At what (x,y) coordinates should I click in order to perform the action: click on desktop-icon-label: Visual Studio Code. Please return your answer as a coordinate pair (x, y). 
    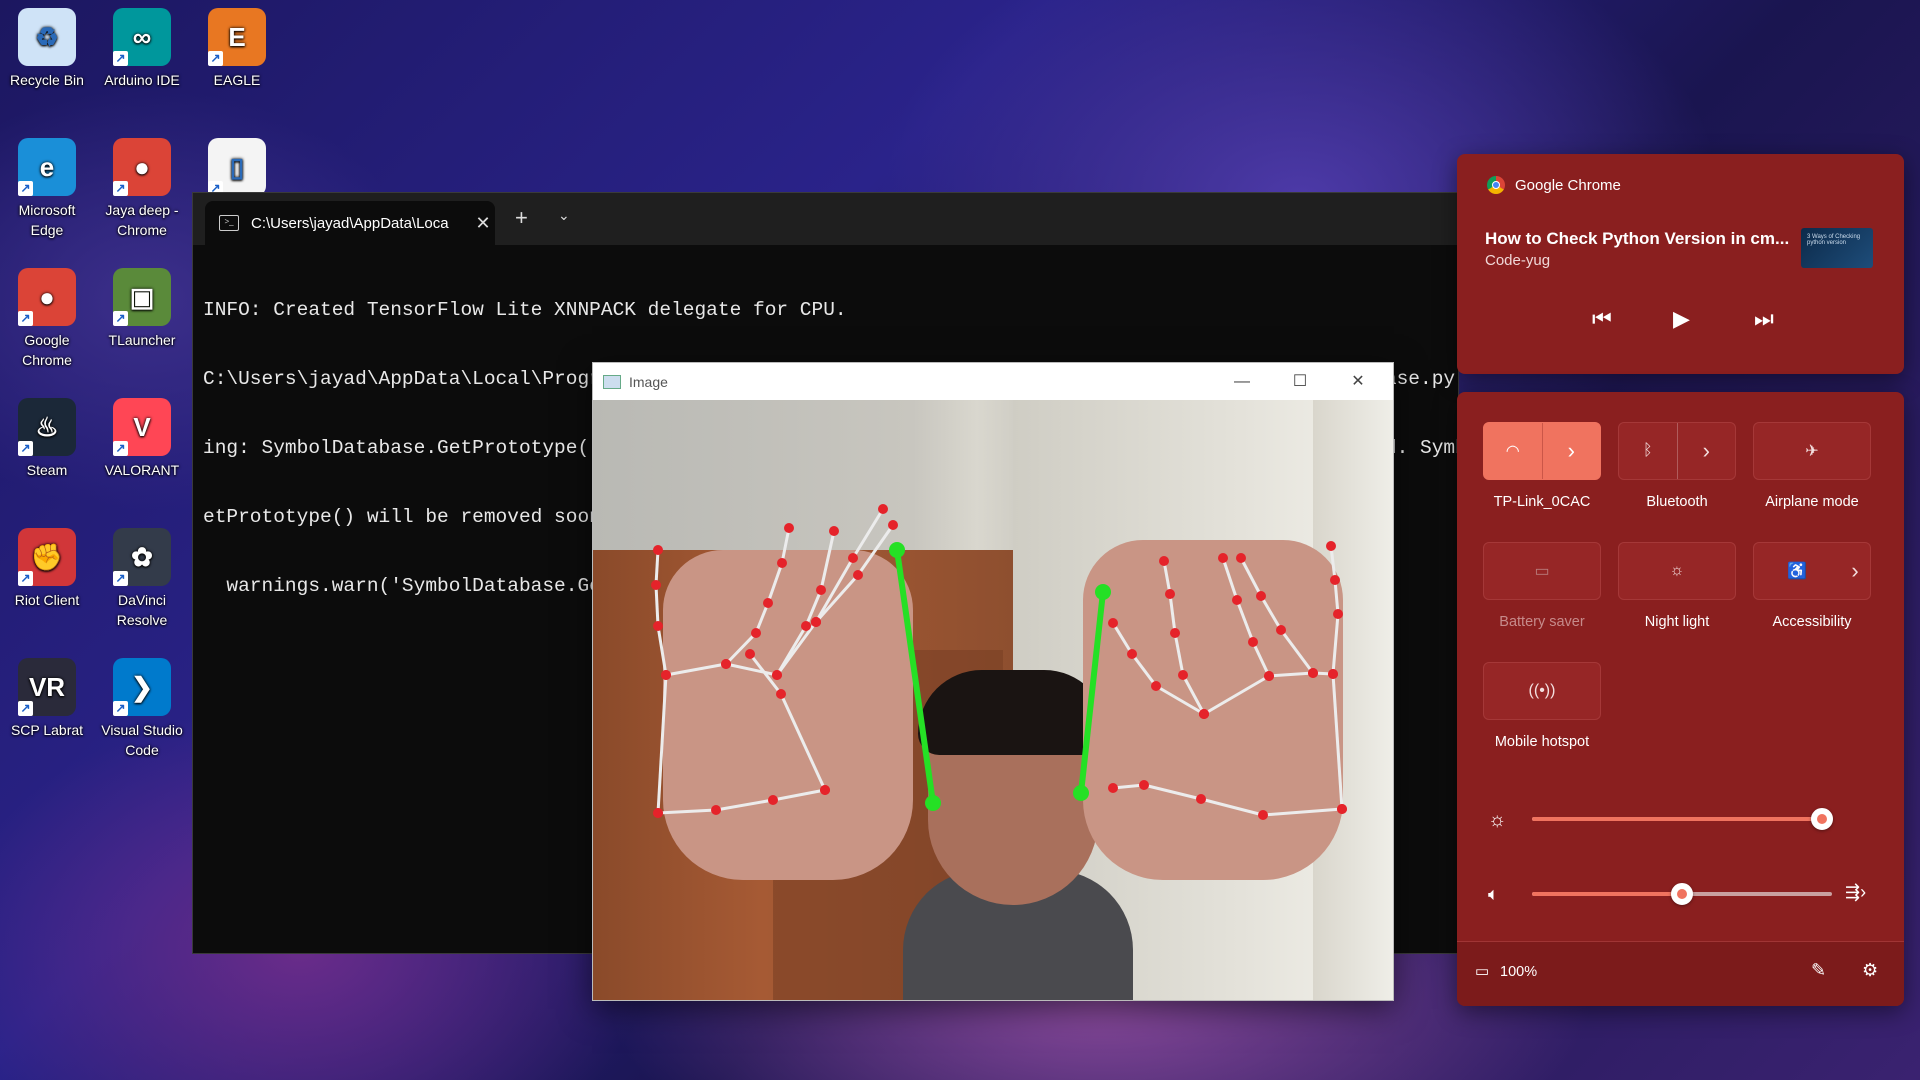
    Looking at the image, I should click on (142, 740).